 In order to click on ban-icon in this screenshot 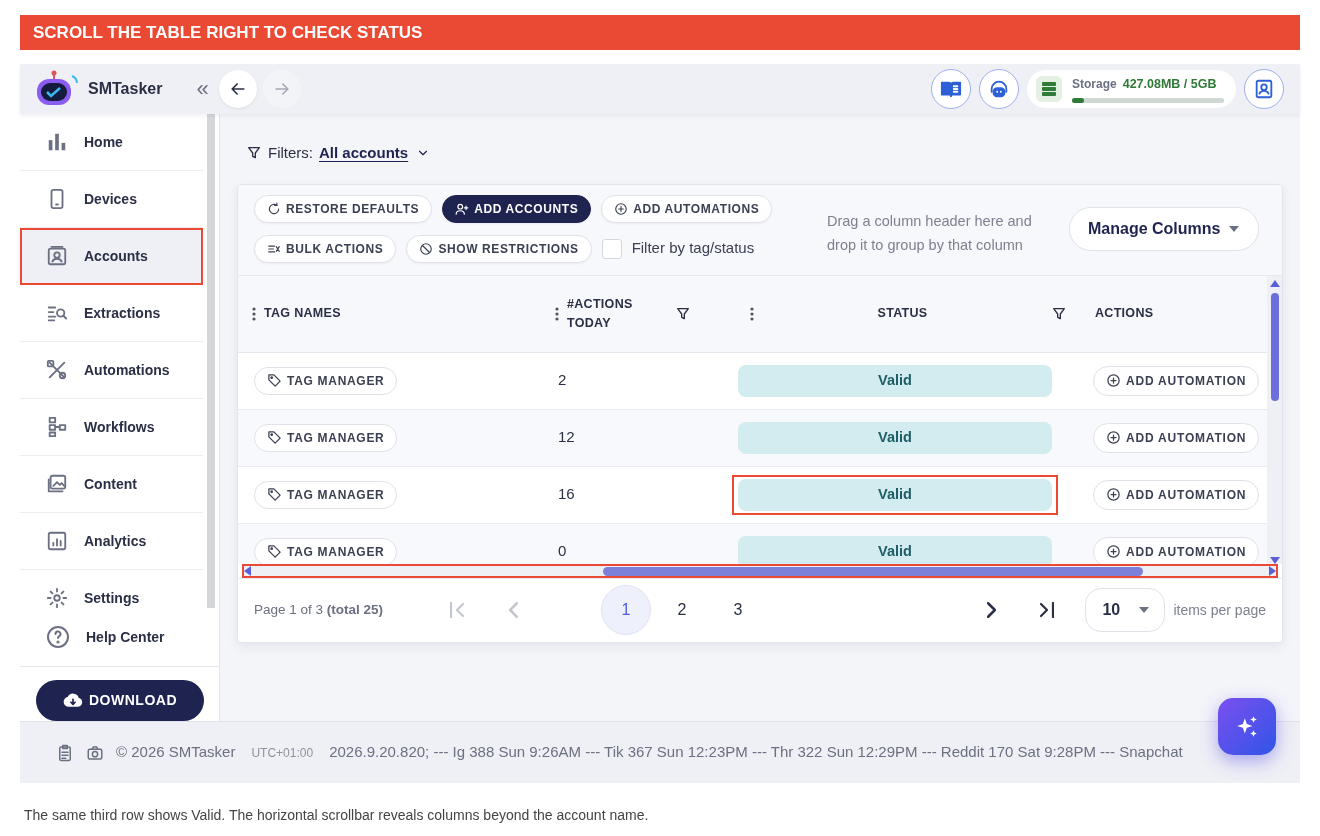, I will do `click(426, 248)`.